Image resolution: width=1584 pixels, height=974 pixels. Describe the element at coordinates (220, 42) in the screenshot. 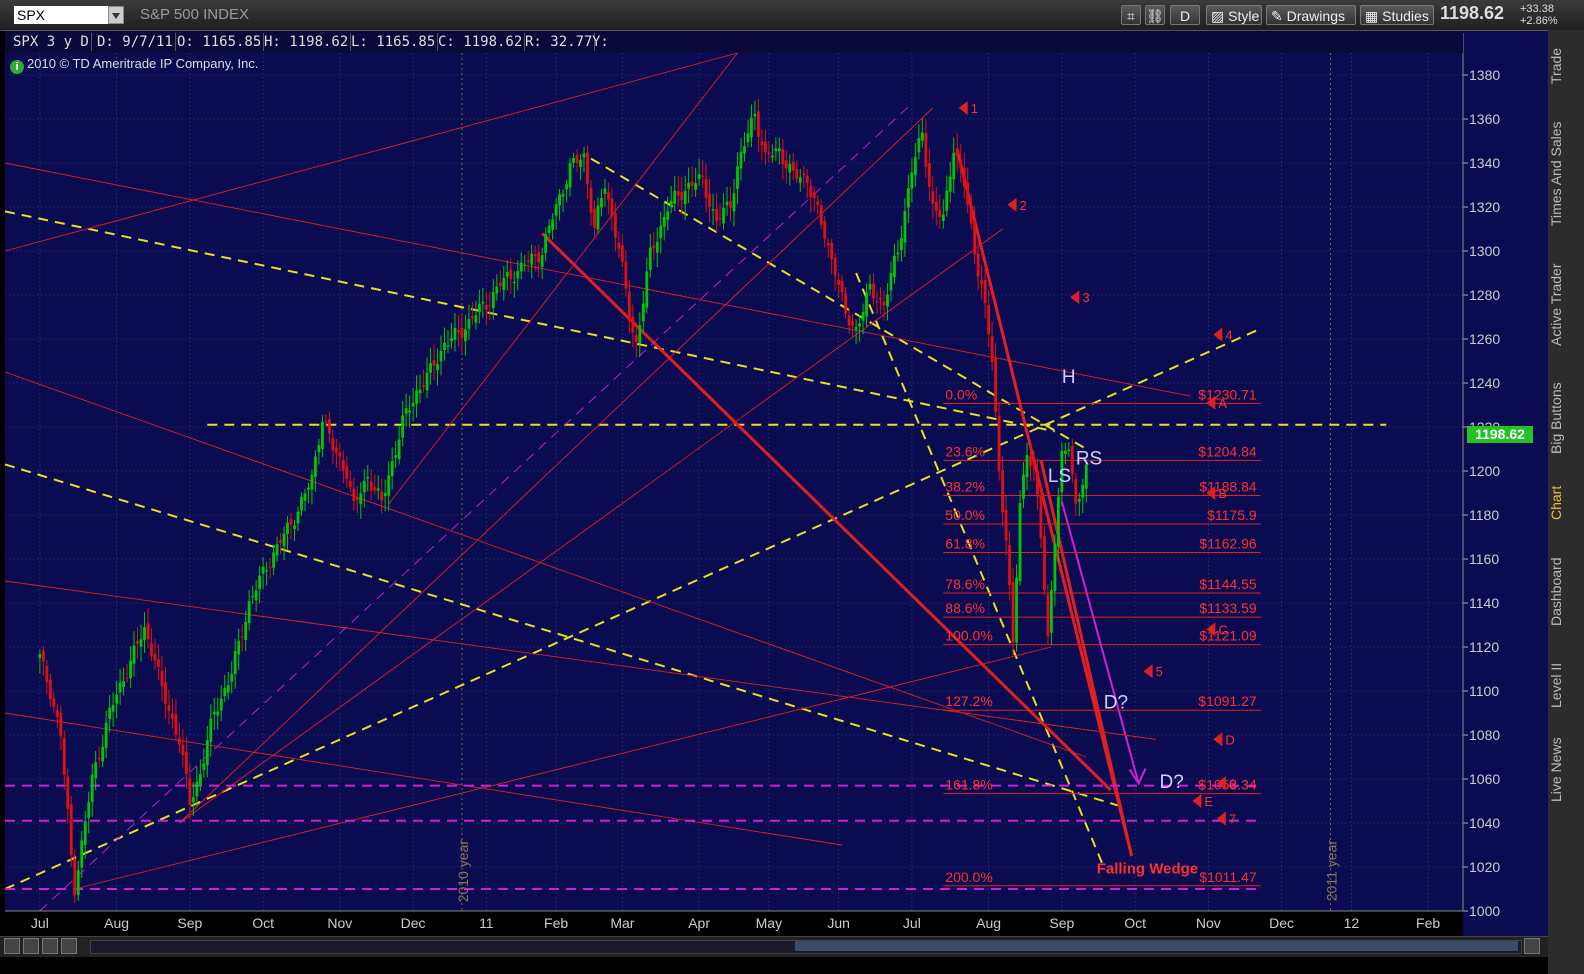

I see `info-open: O: 1165.85` at that location.